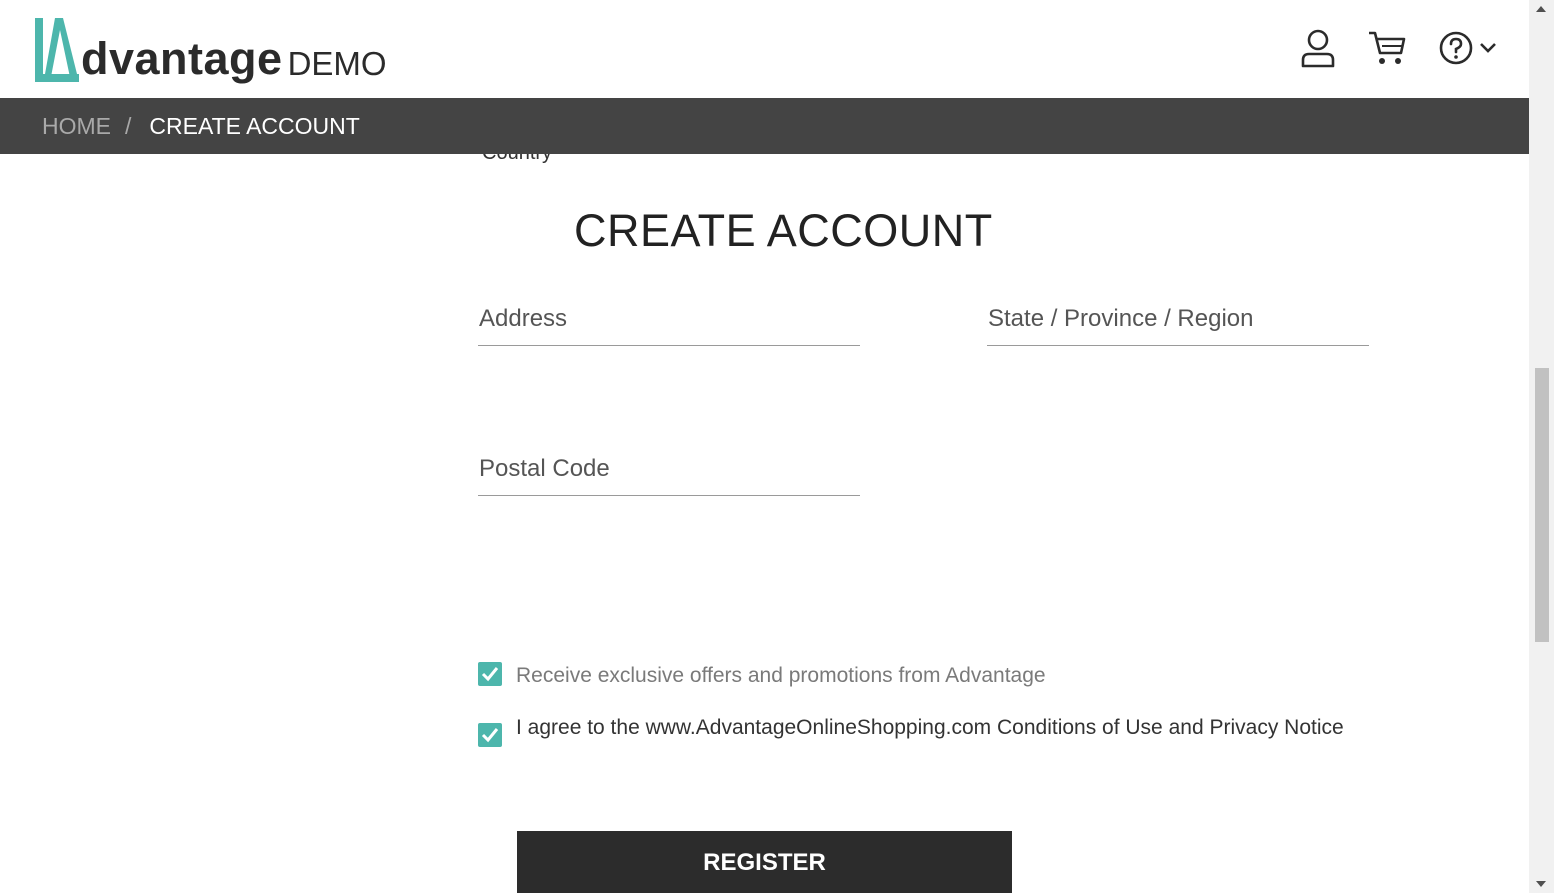 This screenshot has height=893, width=1554. I want to click on chevron-down-icon, so click(1488, 48).